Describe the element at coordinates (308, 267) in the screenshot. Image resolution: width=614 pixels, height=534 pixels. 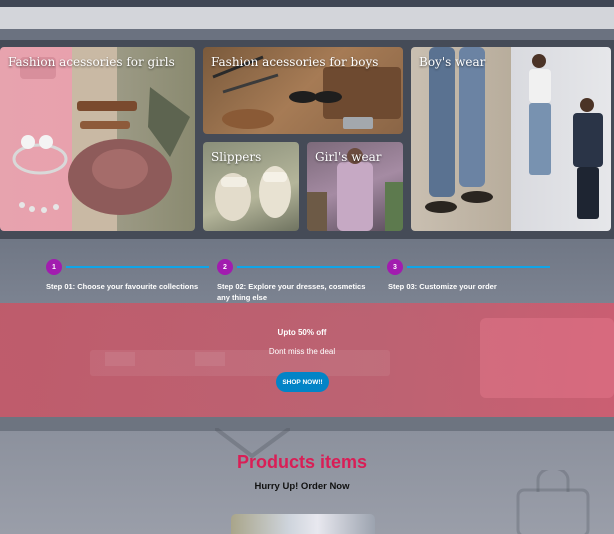
I see `step-2-line` at that location.